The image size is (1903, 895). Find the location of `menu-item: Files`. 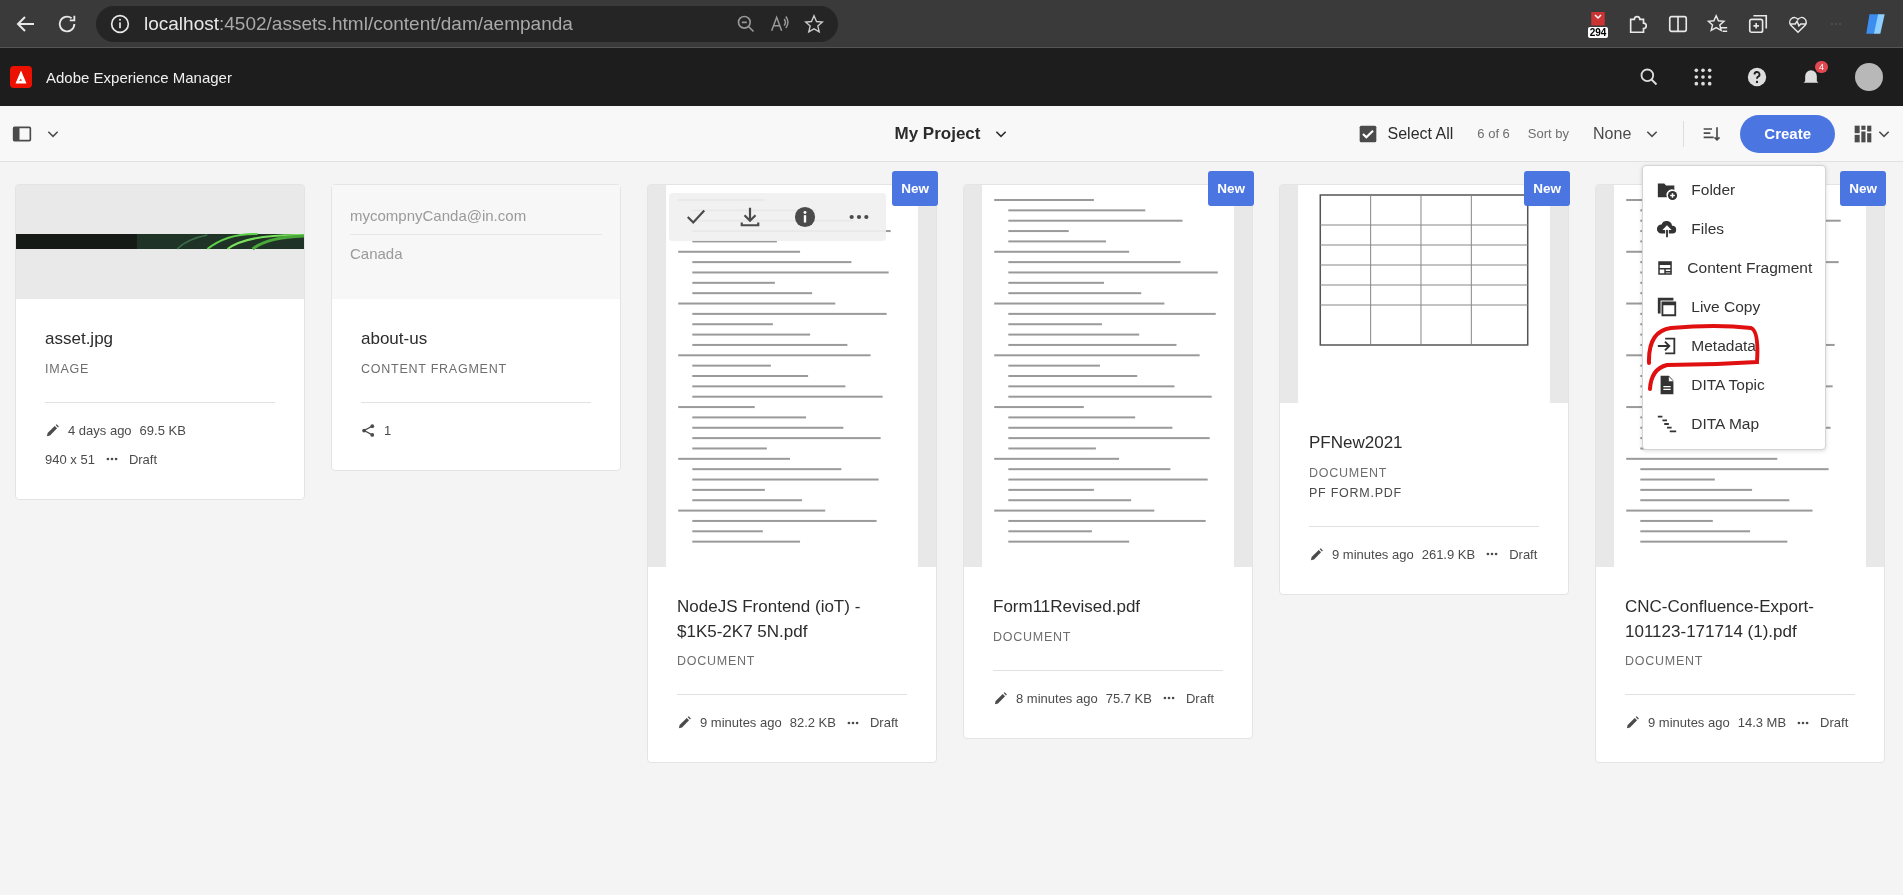

menu-item: Files is located at coordinates (1734, 229).